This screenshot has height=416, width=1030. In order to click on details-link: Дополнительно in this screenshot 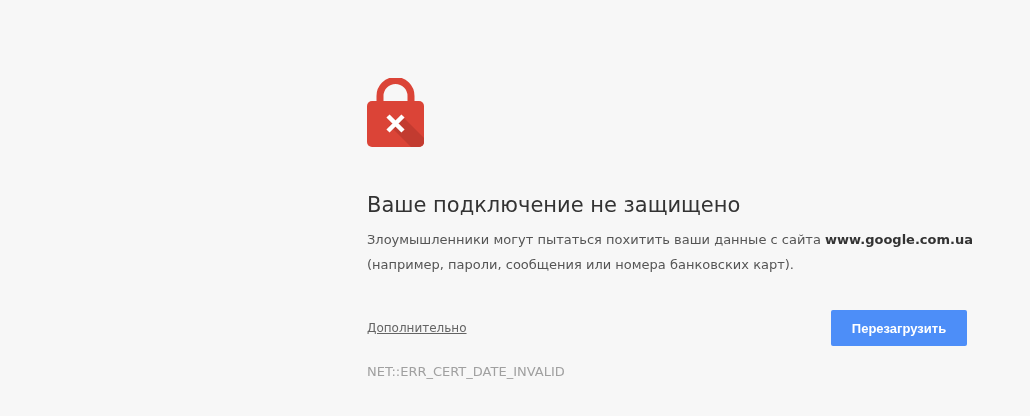, I will do `click(417, 328)`.